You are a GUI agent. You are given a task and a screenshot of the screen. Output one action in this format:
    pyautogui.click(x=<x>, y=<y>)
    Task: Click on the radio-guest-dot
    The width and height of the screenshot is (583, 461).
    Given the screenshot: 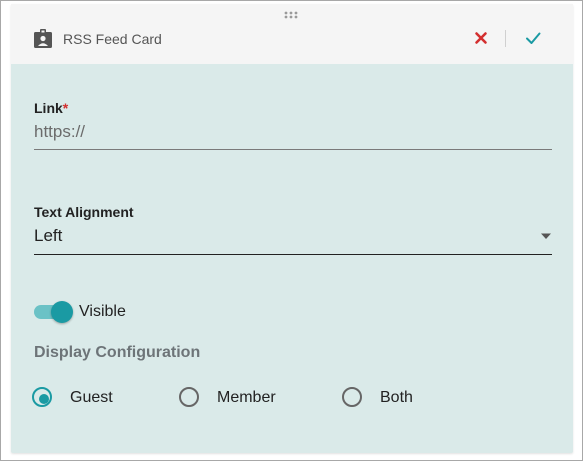 What is the action you would take?
    pyautogui.click(x=44, y=399)
    